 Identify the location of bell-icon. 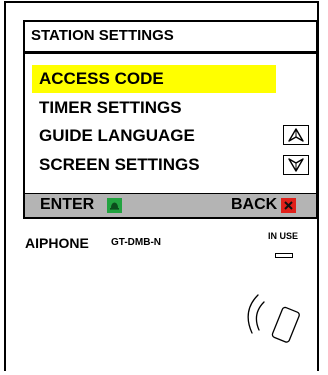
(114, 206).